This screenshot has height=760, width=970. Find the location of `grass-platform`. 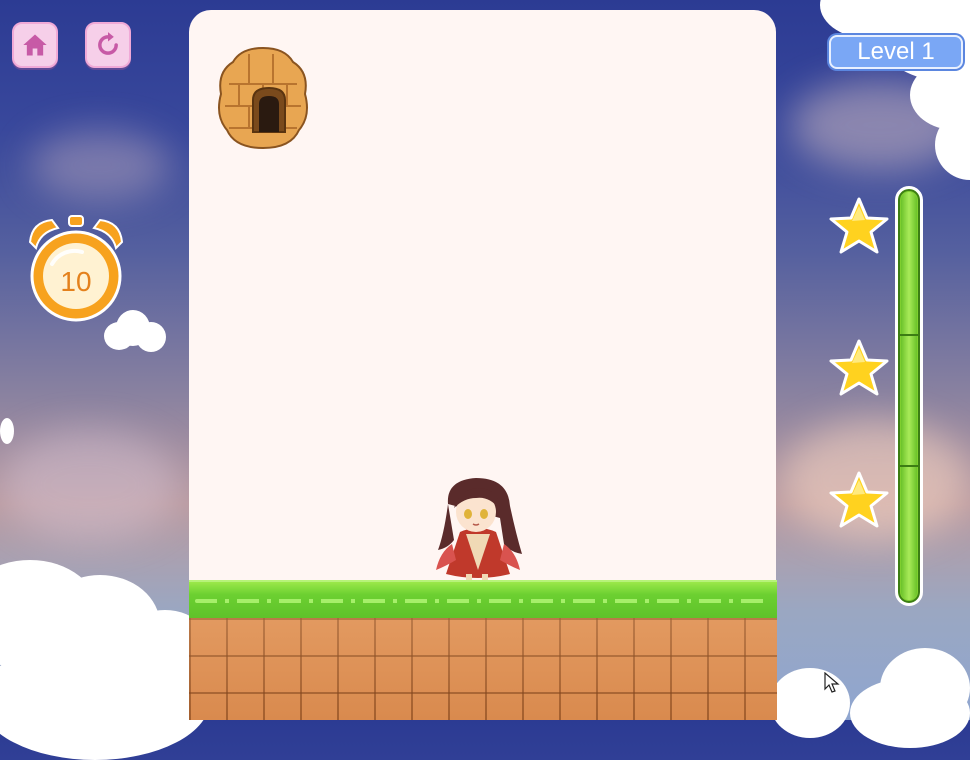

grass-platform is located at coordinates (483, 599).